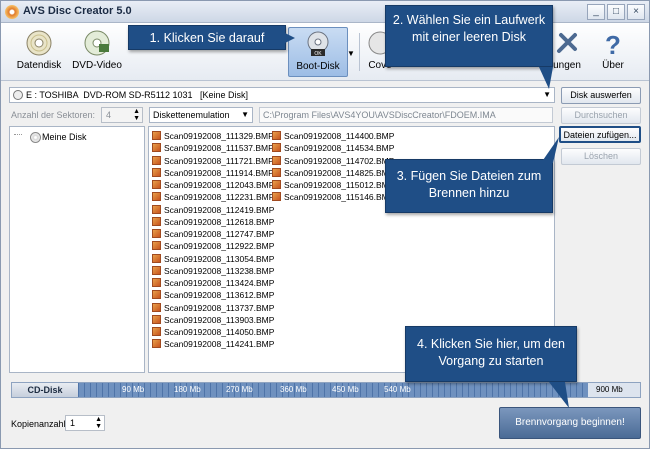 The height and width of the screenshot is (449, 650). What do you see at coordinates (18, 134) in the screenshot?
I see `tree-line` at bounding box center [18, 134].